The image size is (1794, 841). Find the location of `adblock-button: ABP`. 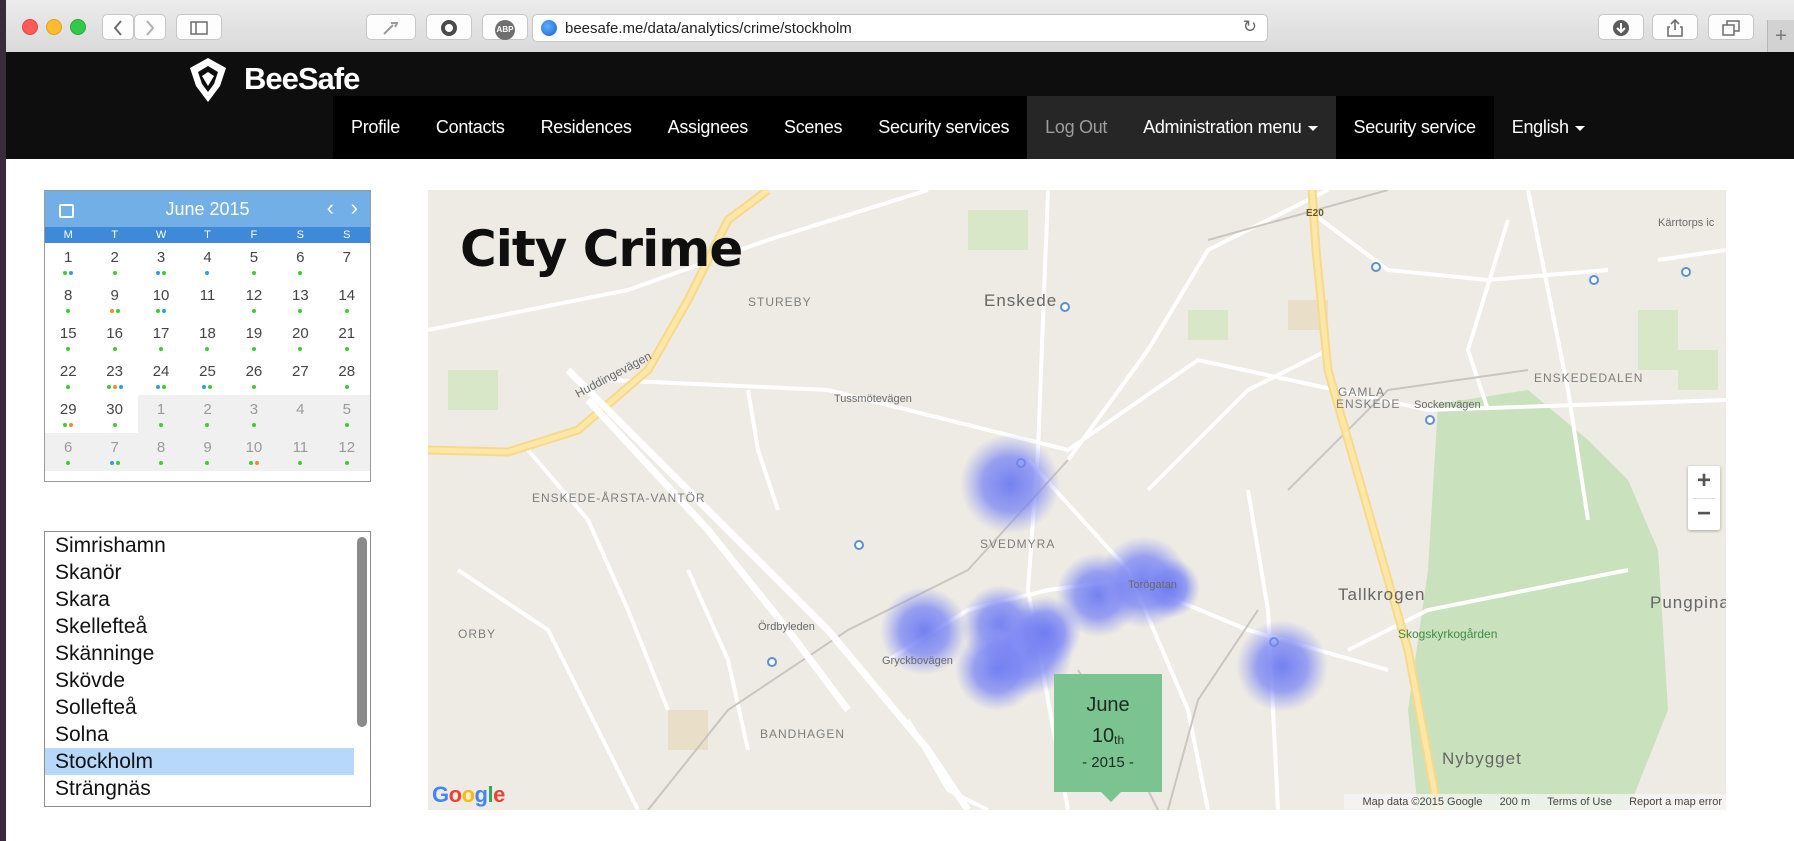

adblock-button: ABP is located at coordinates (505, 27).